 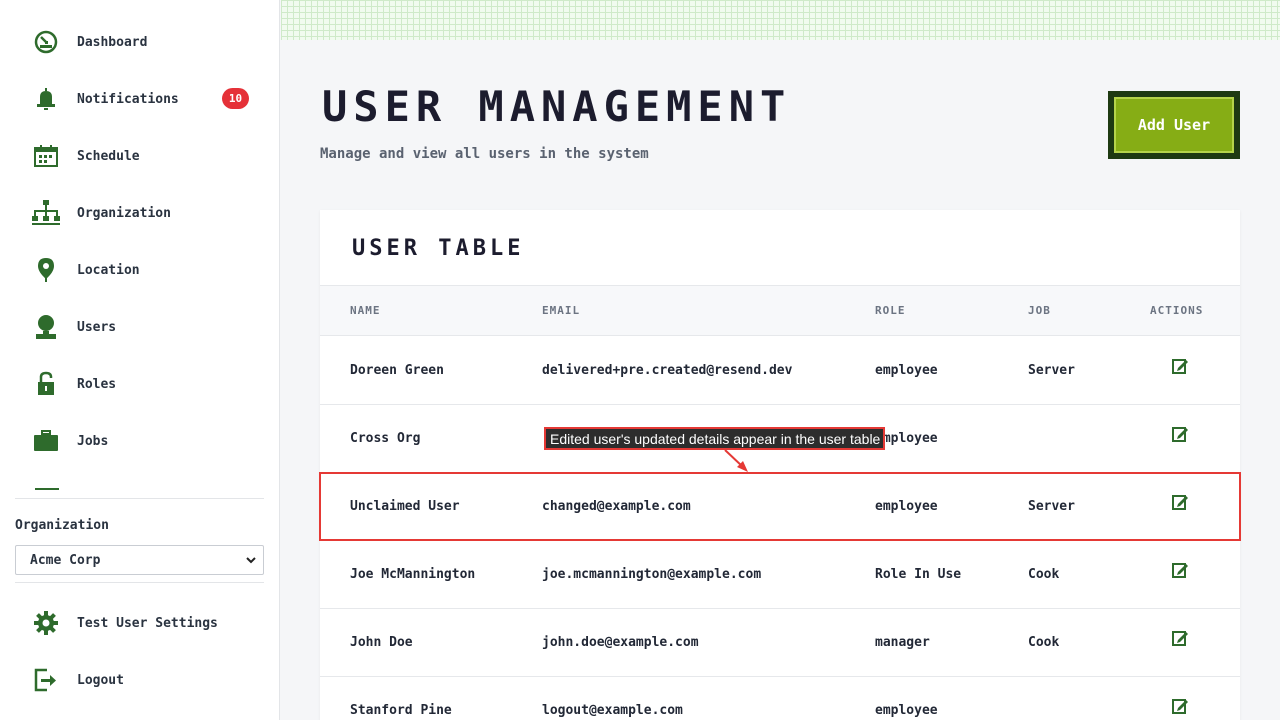 What do you see at coordinates (780, 310) in the screenshot?
I see `table-header: Name Email Role Job Actions` at bounding box center [780, 310].